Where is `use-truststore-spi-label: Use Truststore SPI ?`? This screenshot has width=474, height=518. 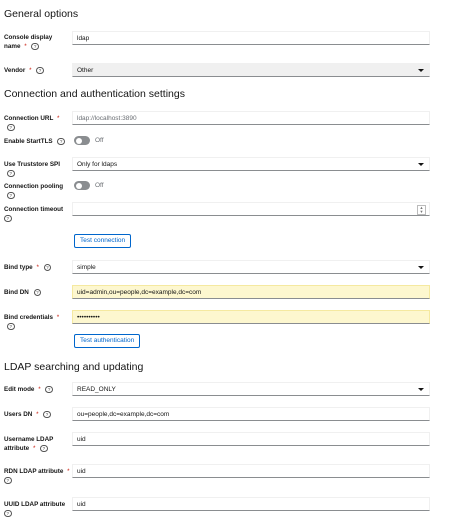 use-truststore-spi-label: Use Truststore SPI ? is located at coordinates (32, 169).